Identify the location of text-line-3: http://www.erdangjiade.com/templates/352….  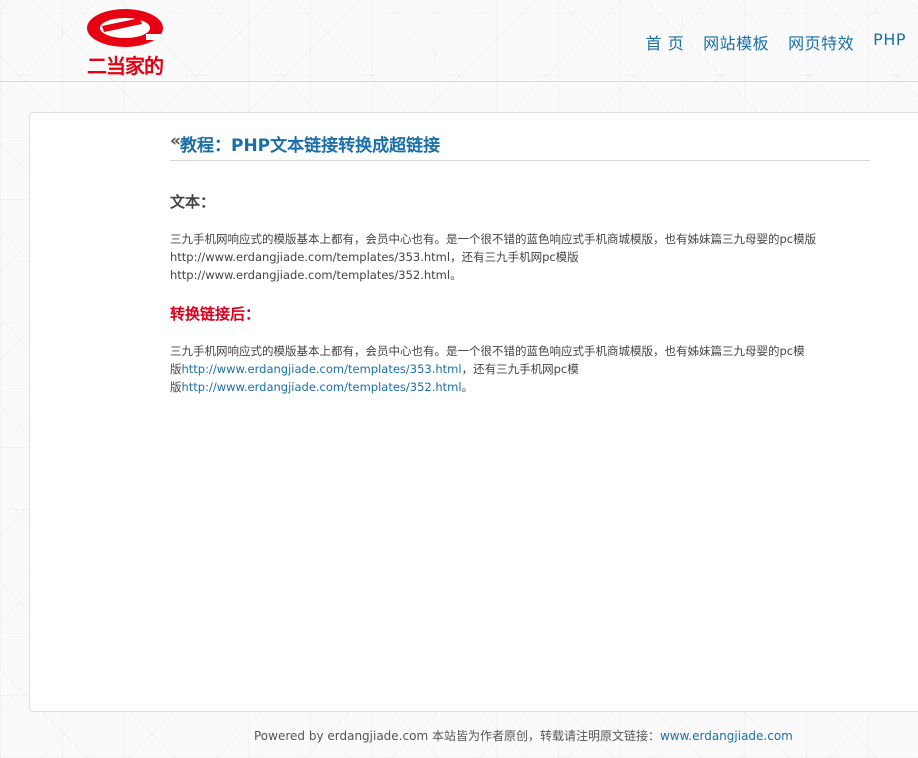
(316, 275).